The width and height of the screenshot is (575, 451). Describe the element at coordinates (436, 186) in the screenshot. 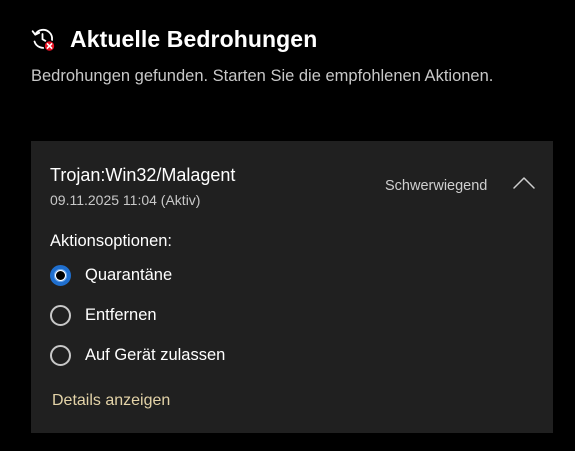

I see `severity-label: Schwerwiegend` at that location.